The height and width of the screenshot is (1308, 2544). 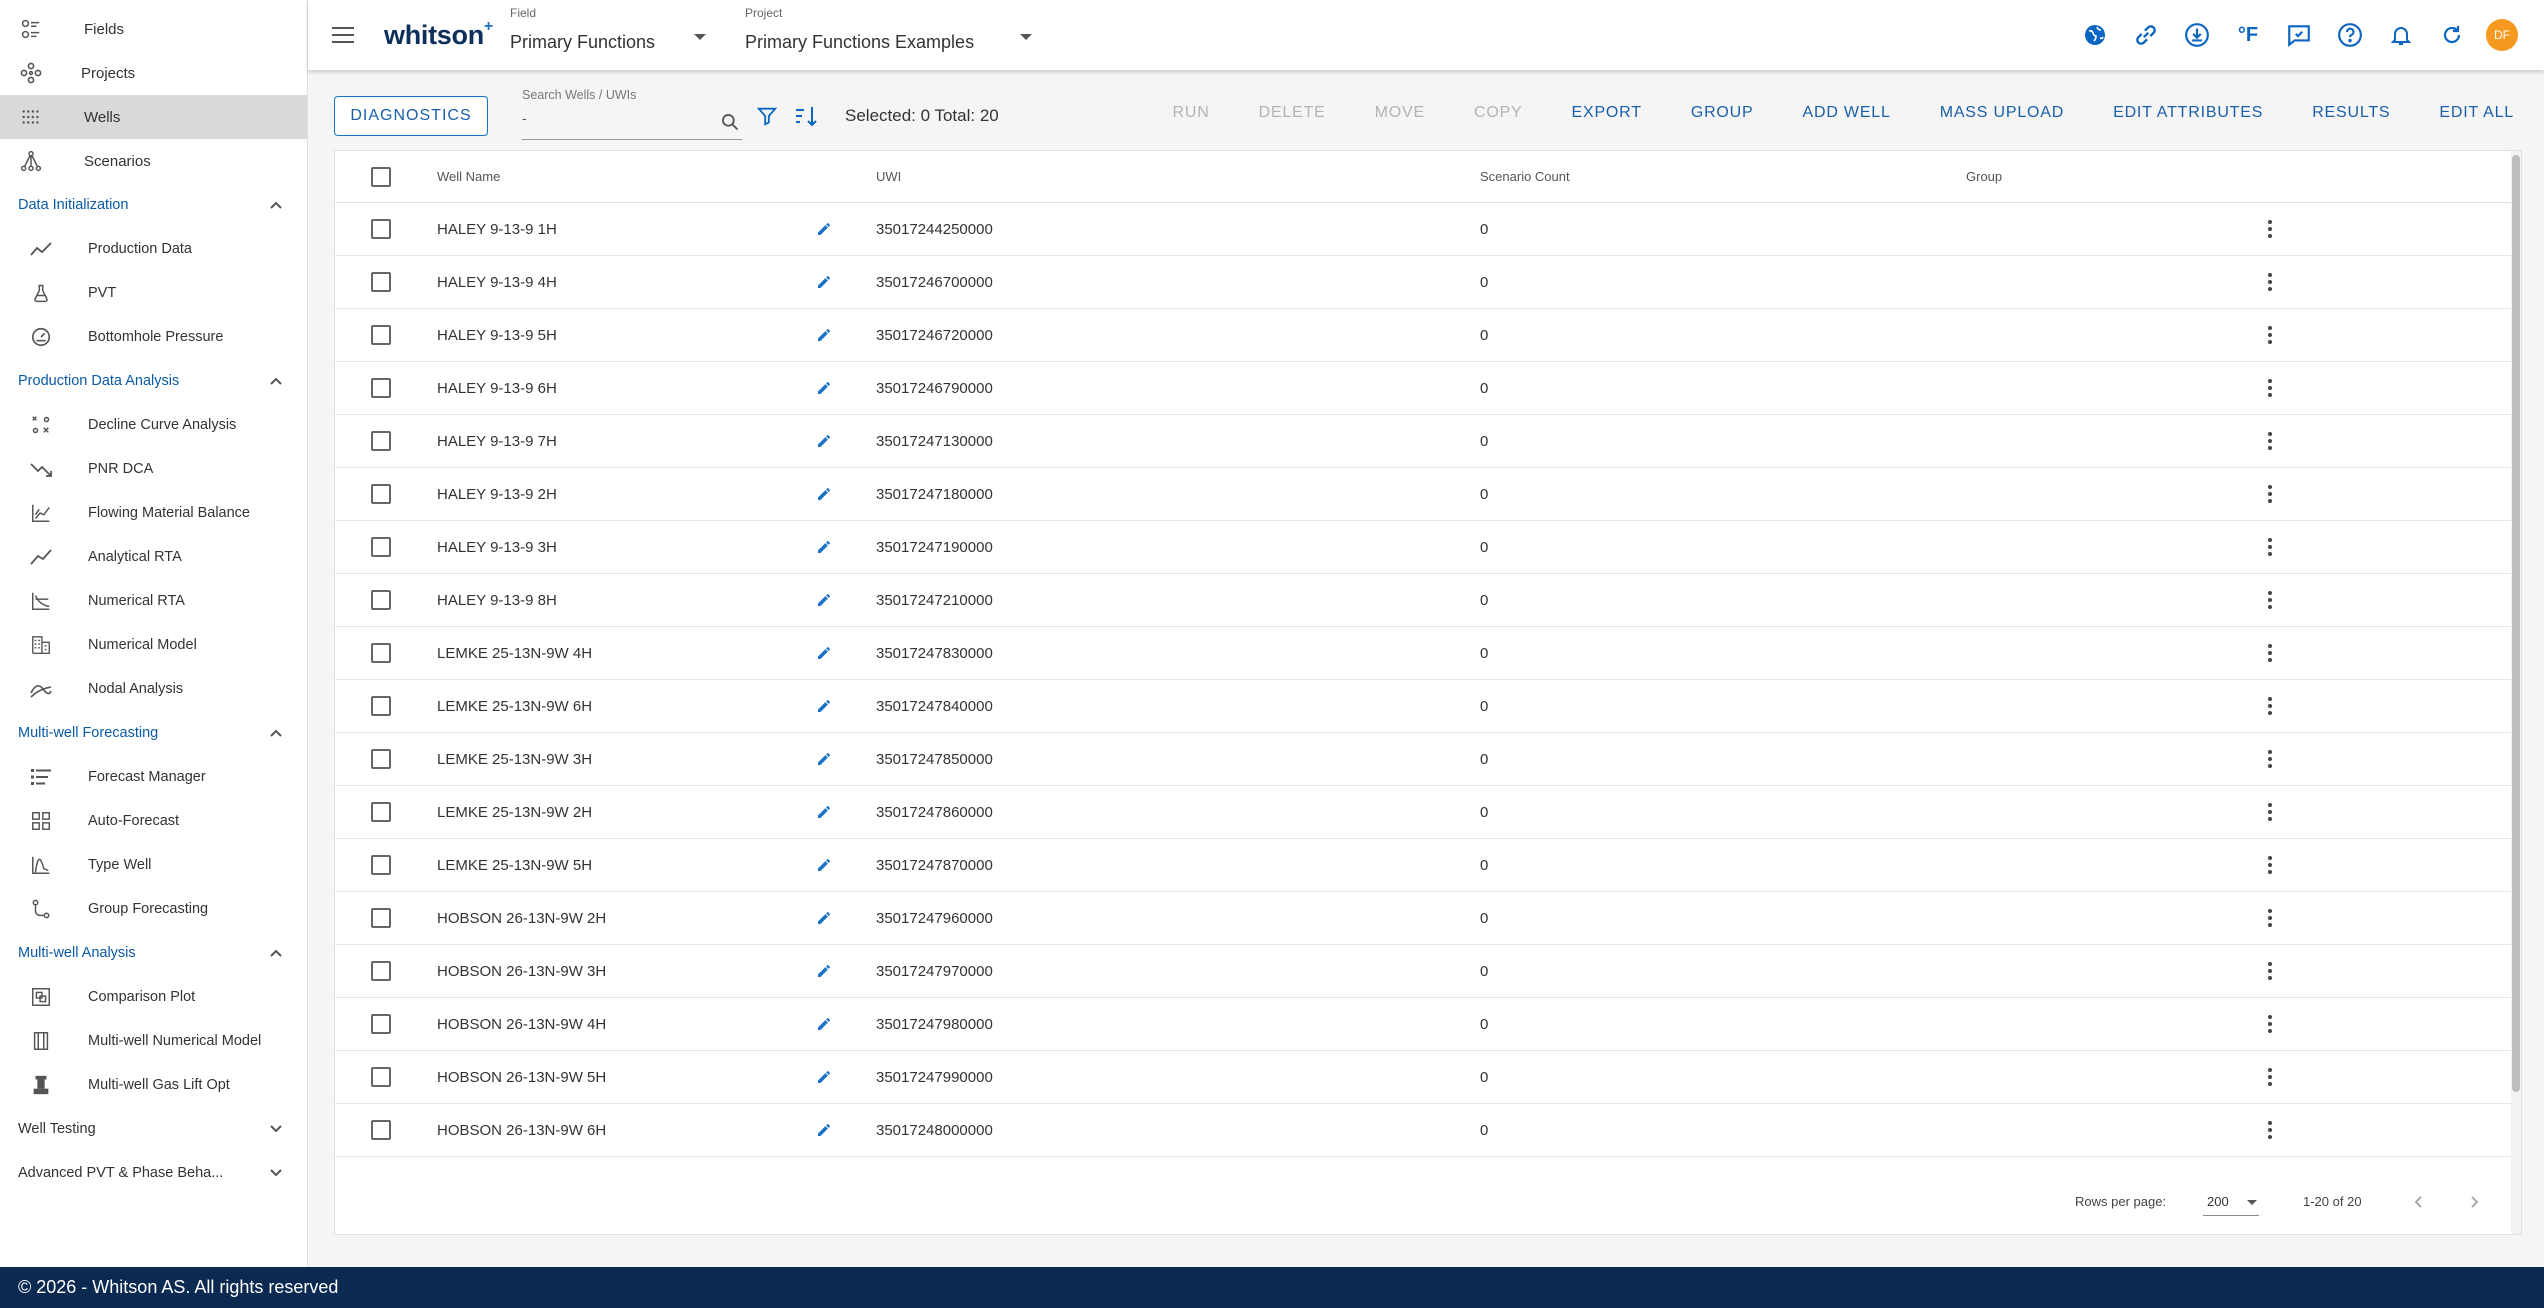 I want to click on section-well-testing: Well Testing, so click(x=153, y=1129).